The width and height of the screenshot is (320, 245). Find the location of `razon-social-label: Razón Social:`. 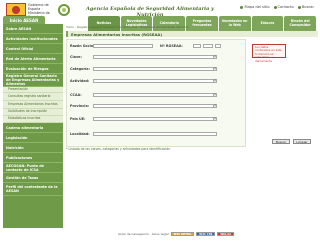

razon-social-label: Razón Social: is located at coordinates (83, 46).